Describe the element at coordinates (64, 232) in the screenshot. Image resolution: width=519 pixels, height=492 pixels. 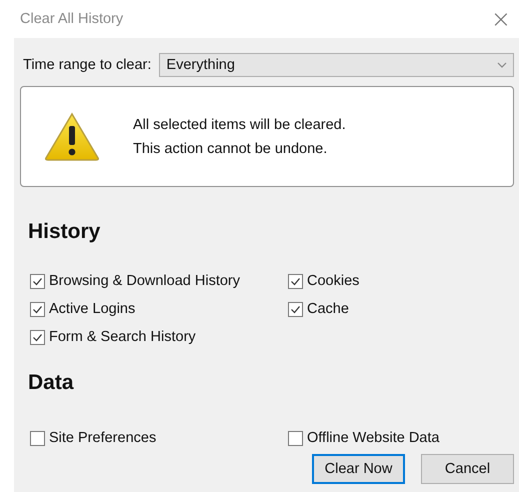
I see `section-heading: History` at that location.